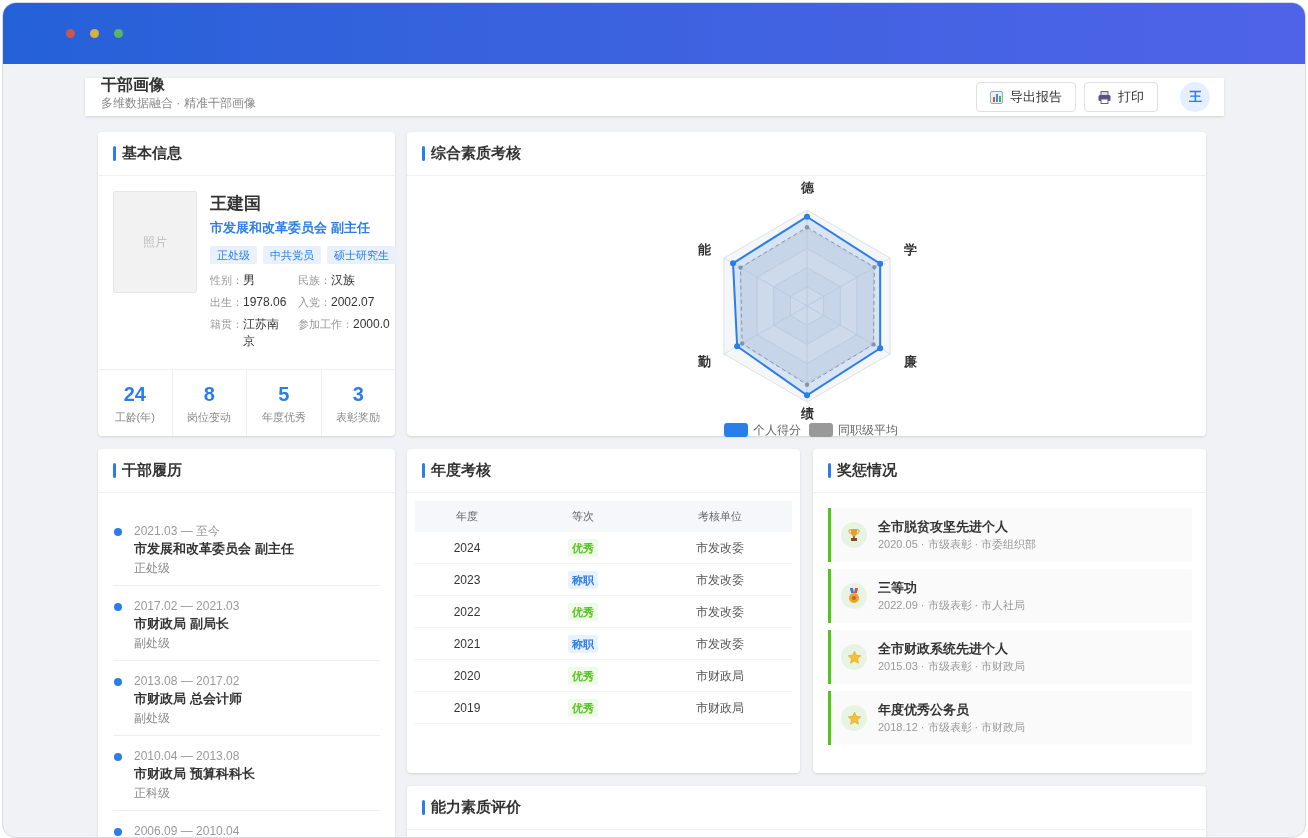 This screenshot has width=1308, height=838. I want to click on card-title: 奖惩情况, so click(867, 470).